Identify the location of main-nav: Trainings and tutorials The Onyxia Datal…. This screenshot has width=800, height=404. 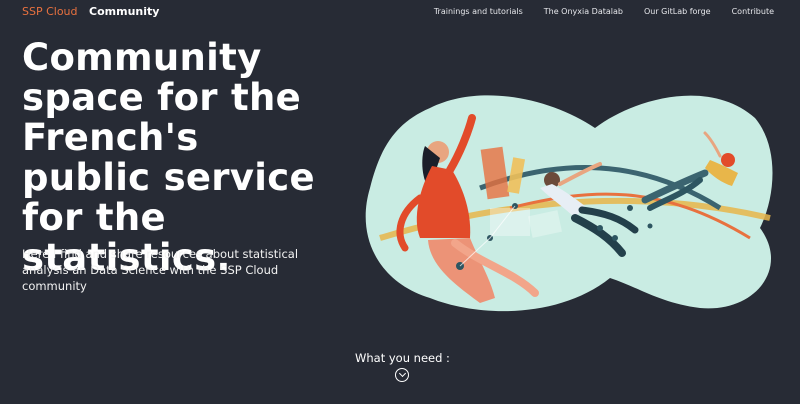
(604, 11).